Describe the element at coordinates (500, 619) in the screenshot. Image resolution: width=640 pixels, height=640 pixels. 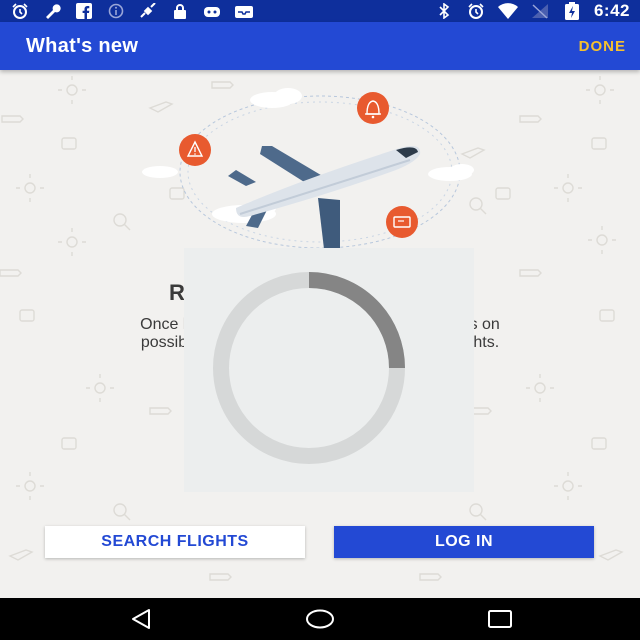
I see `recents-icon` at that location.